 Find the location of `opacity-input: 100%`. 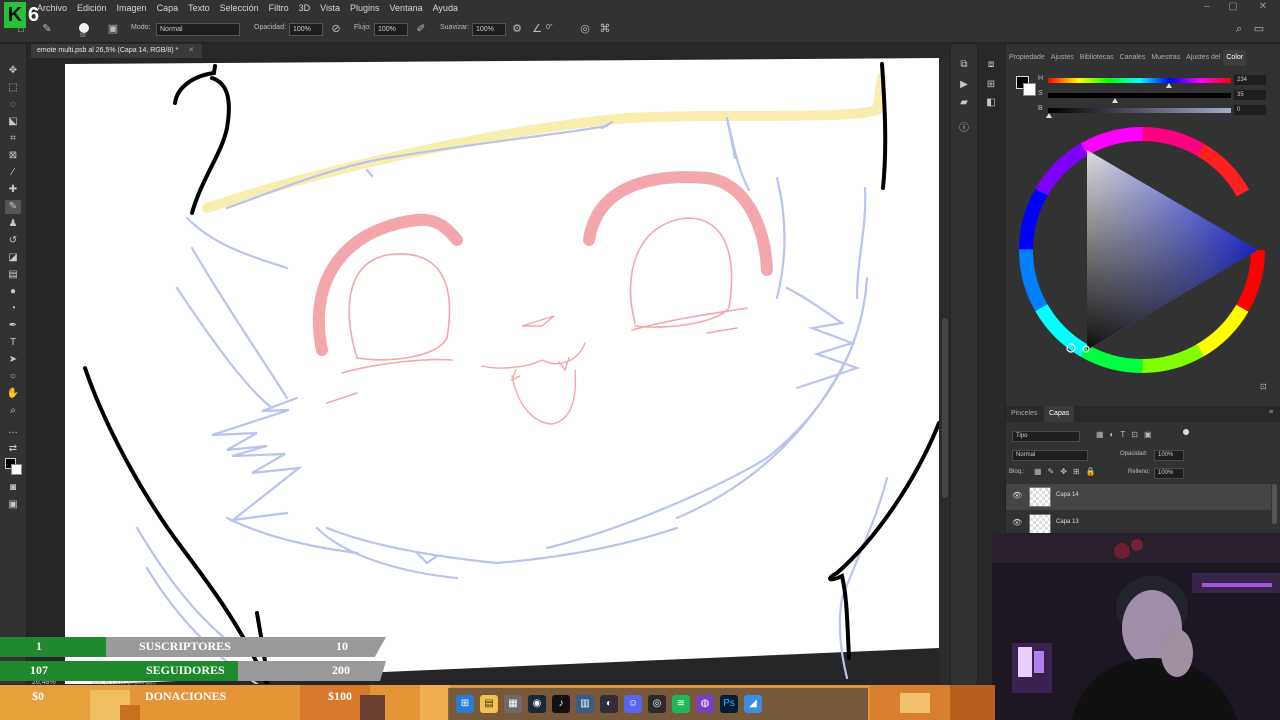

opacity-input: 100% is located at coordinates (306, 29).